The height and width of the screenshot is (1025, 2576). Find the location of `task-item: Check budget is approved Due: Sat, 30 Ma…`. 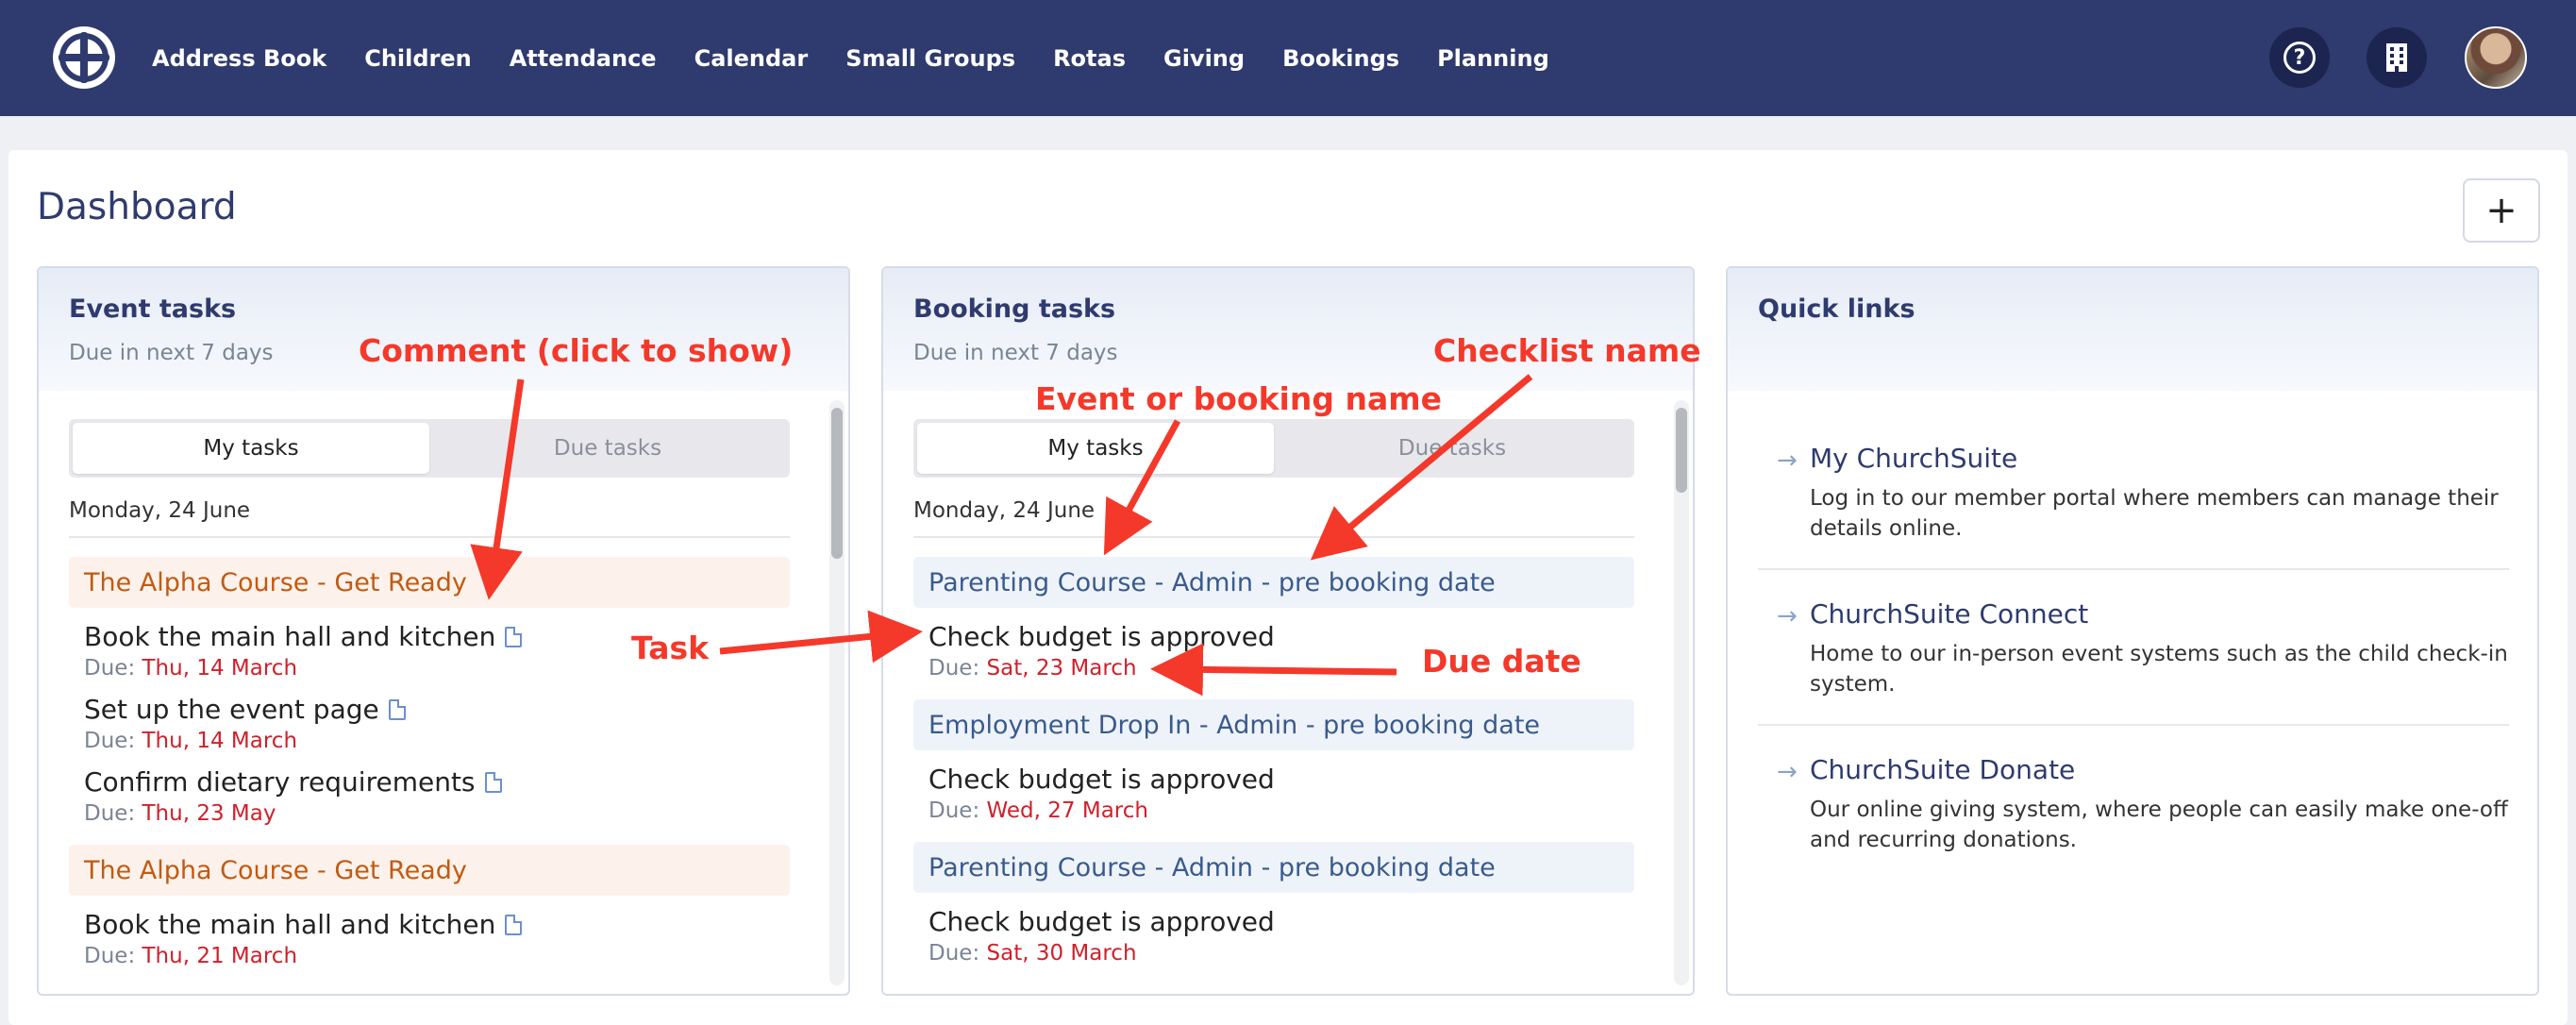

task-item: Check budget is approved Due: Sat, 30 Ma… is located at coordinates (1273, 936).